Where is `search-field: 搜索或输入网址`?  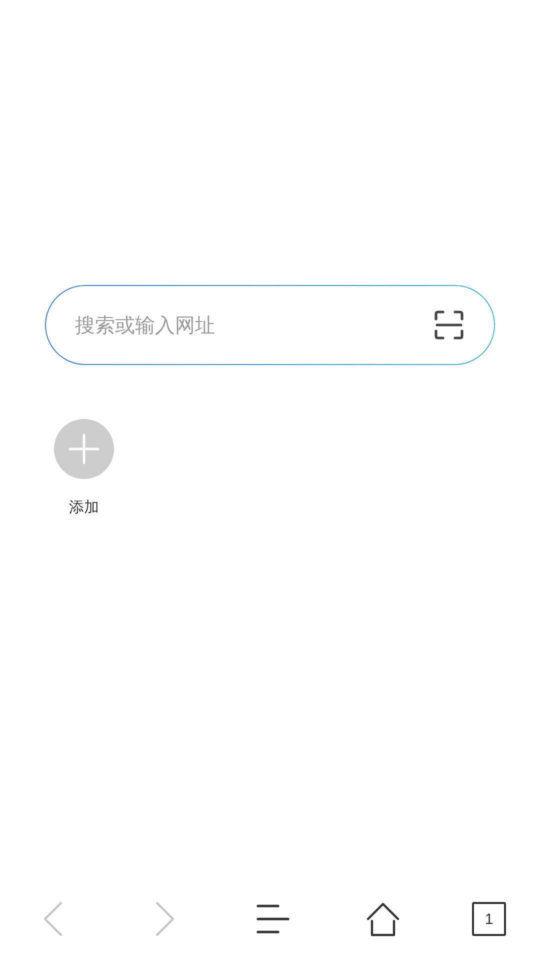
search-field: 搜索或输入网址 is located at coordinates (270, 325).